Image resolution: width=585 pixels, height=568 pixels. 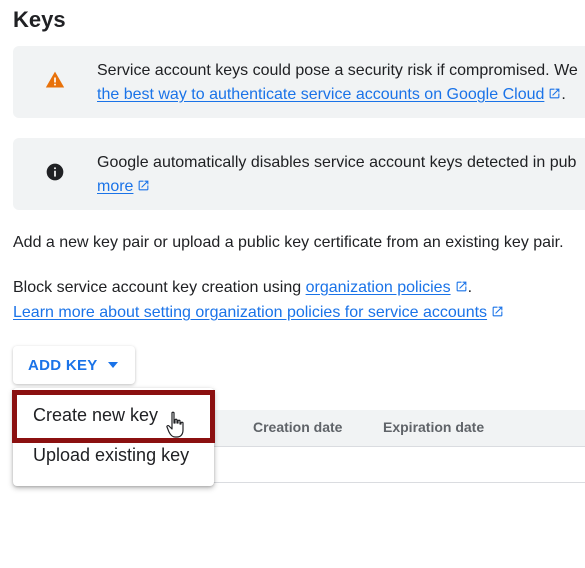 What do you see at coordinates (378, 287) in the screenshot?
I see `organization-policies-link: organization policies` at bounding box center [378, 287].